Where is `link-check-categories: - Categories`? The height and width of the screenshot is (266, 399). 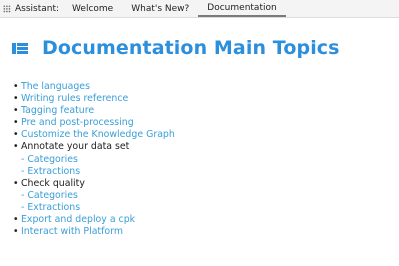 link-check-categories: - Categories is located at coordinates (49, 195).